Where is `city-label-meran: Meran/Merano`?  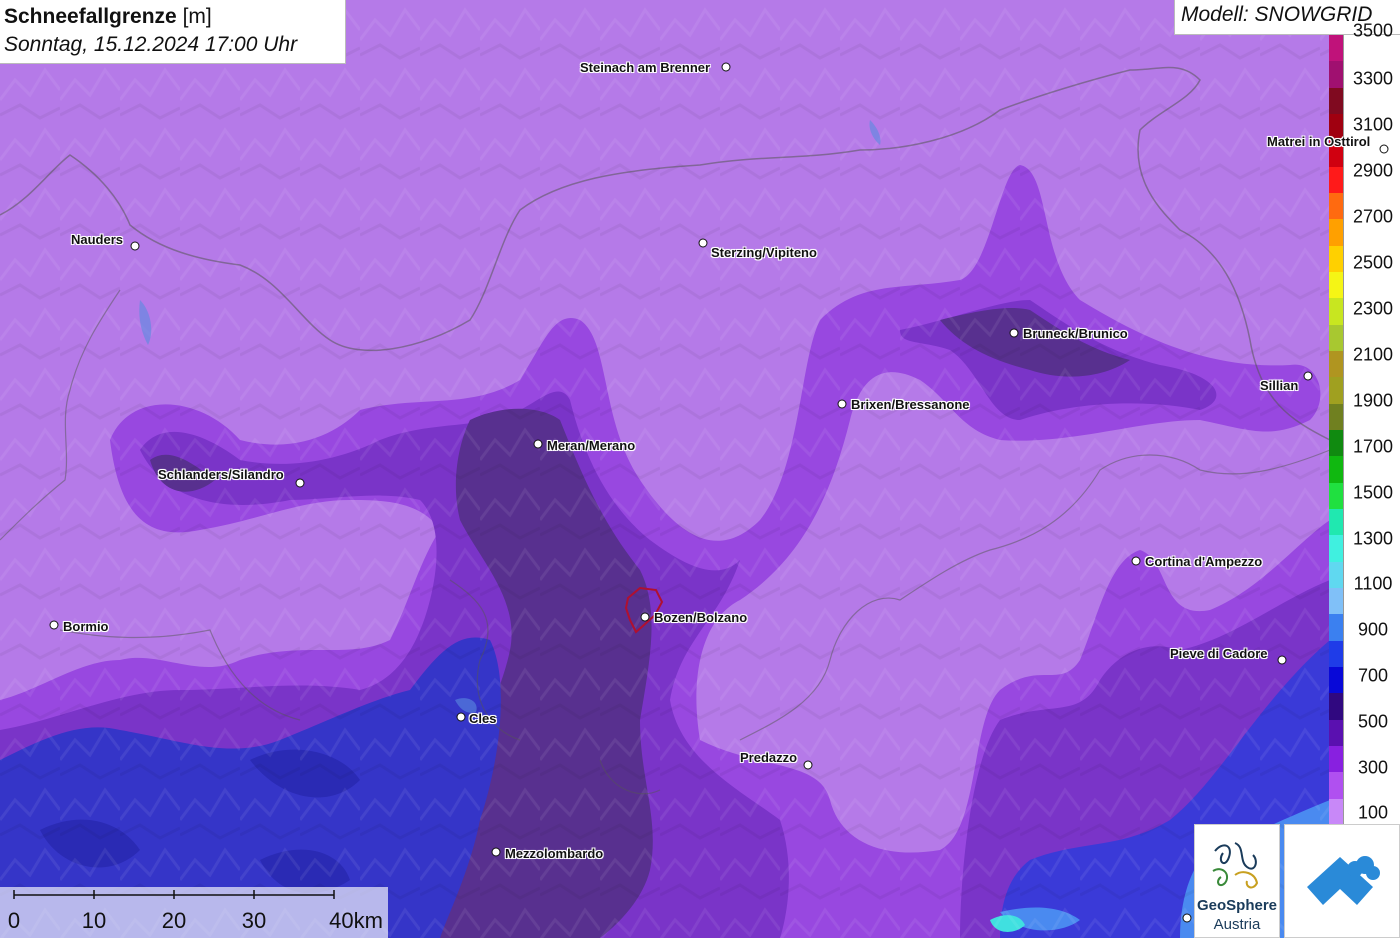
city-label-meran: Meran/Merano is located at coordinates (591, 445).